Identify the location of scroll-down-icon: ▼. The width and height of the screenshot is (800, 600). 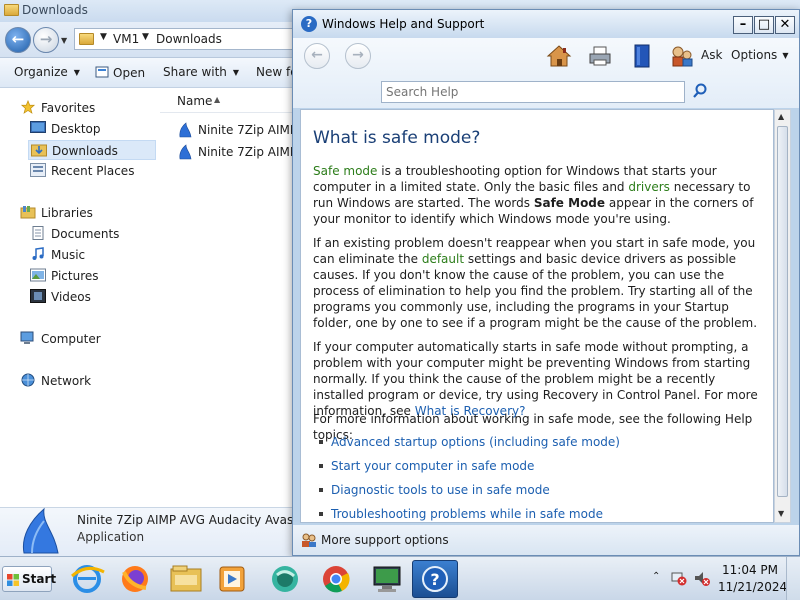
(781, 513).